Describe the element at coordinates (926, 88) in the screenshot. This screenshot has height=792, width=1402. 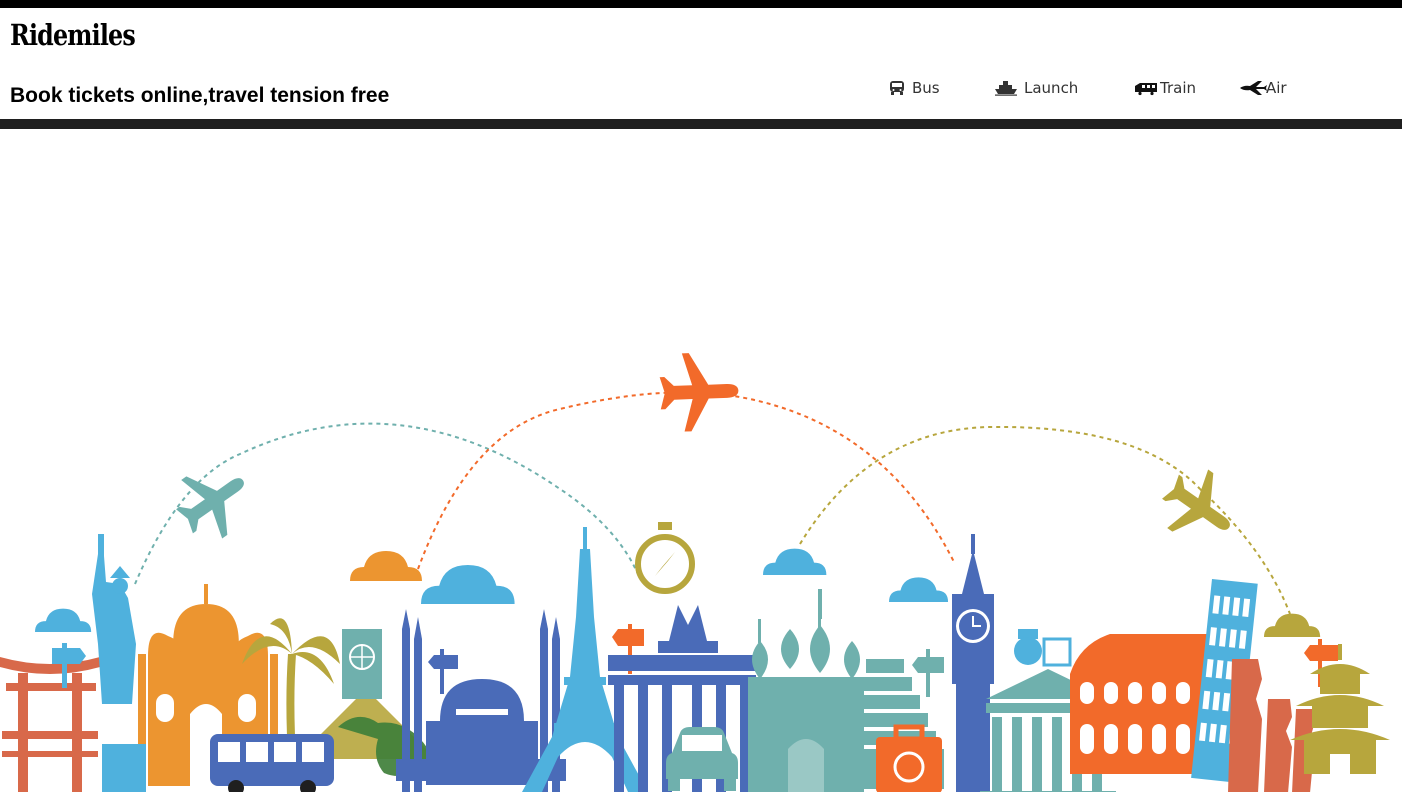
I see `nav-item-label: Bus` at that location.